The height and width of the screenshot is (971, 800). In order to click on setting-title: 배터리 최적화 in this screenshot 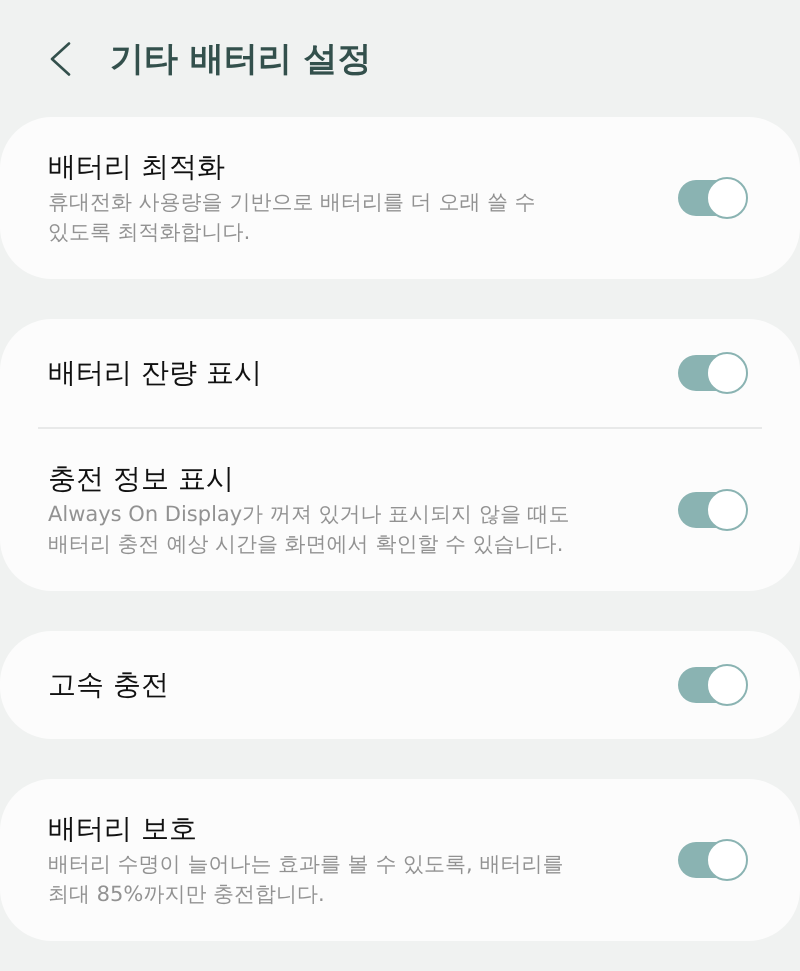, I will do `click(137, 167)`.